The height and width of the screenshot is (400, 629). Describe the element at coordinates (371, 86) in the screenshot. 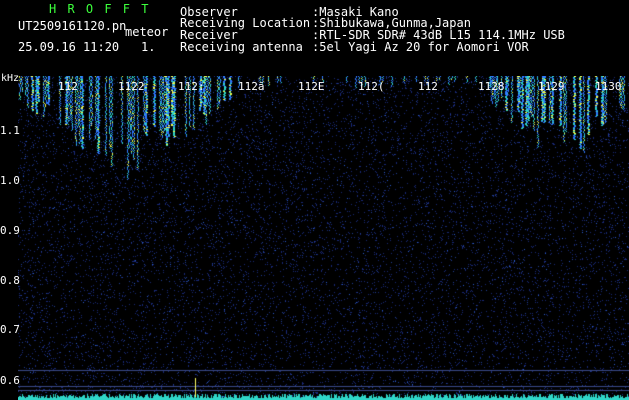

I see `x-tick-label: 112(` at that location.